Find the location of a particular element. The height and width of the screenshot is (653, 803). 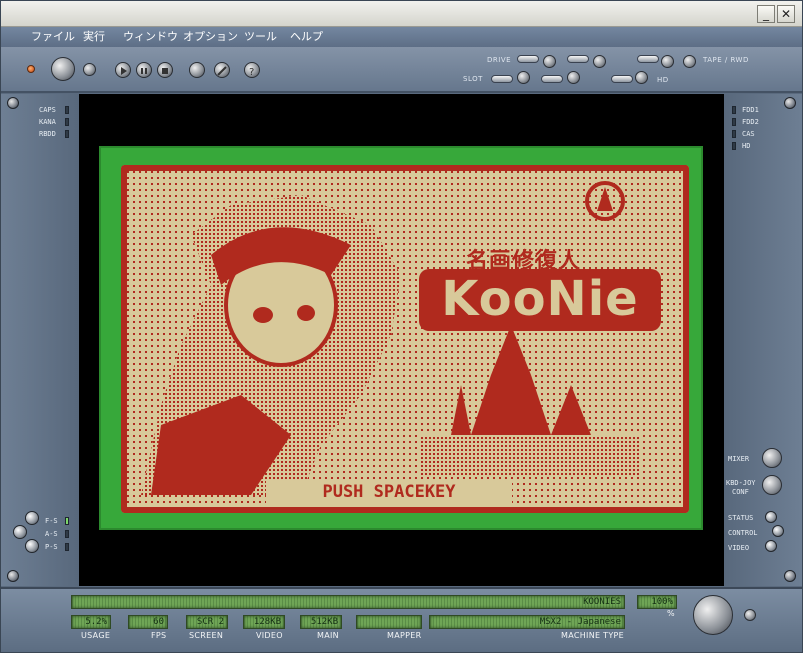

status-toggle is located at coordinates (771, 517).